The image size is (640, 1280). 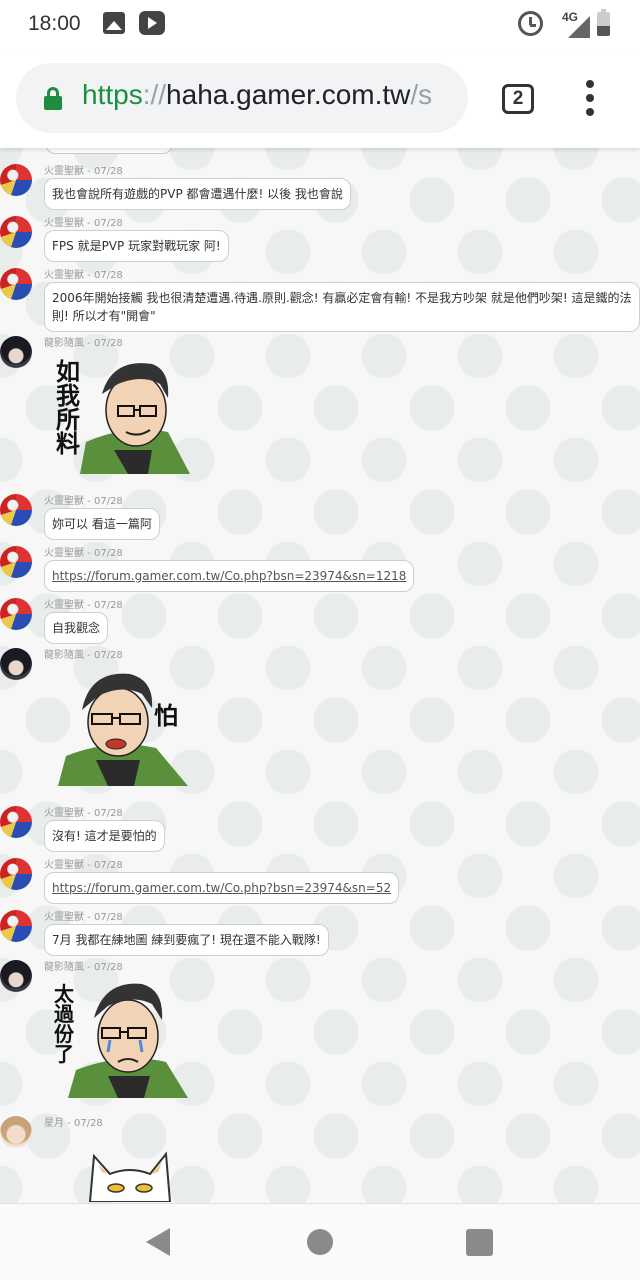 I want to click on sticker-caption: 如我所料, so click(x=68, y=408).